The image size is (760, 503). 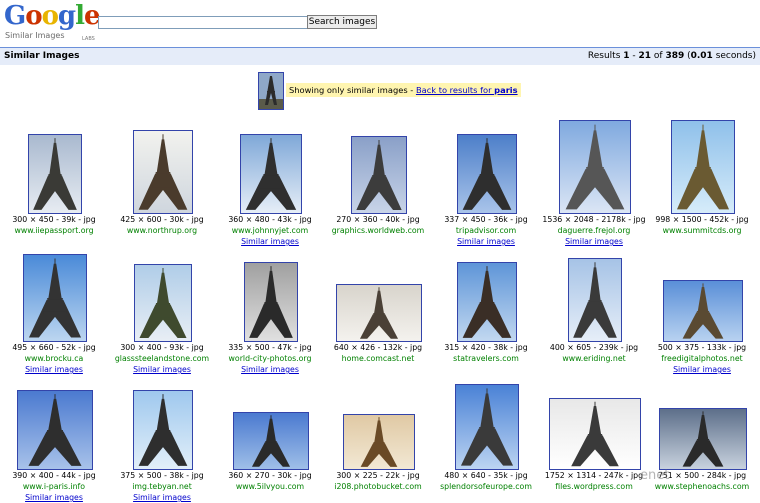 I want to click on image-metadata: 375 × 500 - 38k - jpg, so click(x=162, y=475).